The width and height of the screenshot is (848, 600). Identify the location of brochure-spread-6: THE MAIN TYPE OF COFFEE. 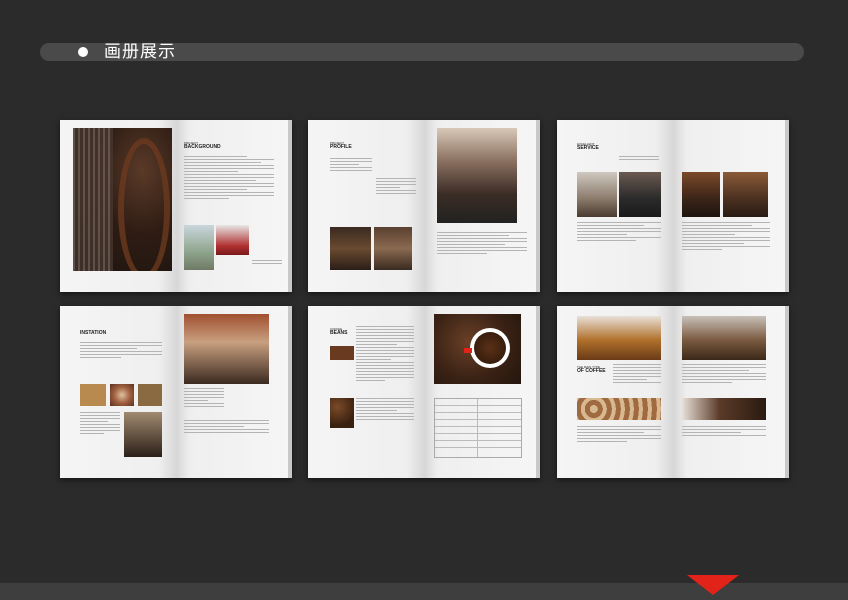
(673, 392).